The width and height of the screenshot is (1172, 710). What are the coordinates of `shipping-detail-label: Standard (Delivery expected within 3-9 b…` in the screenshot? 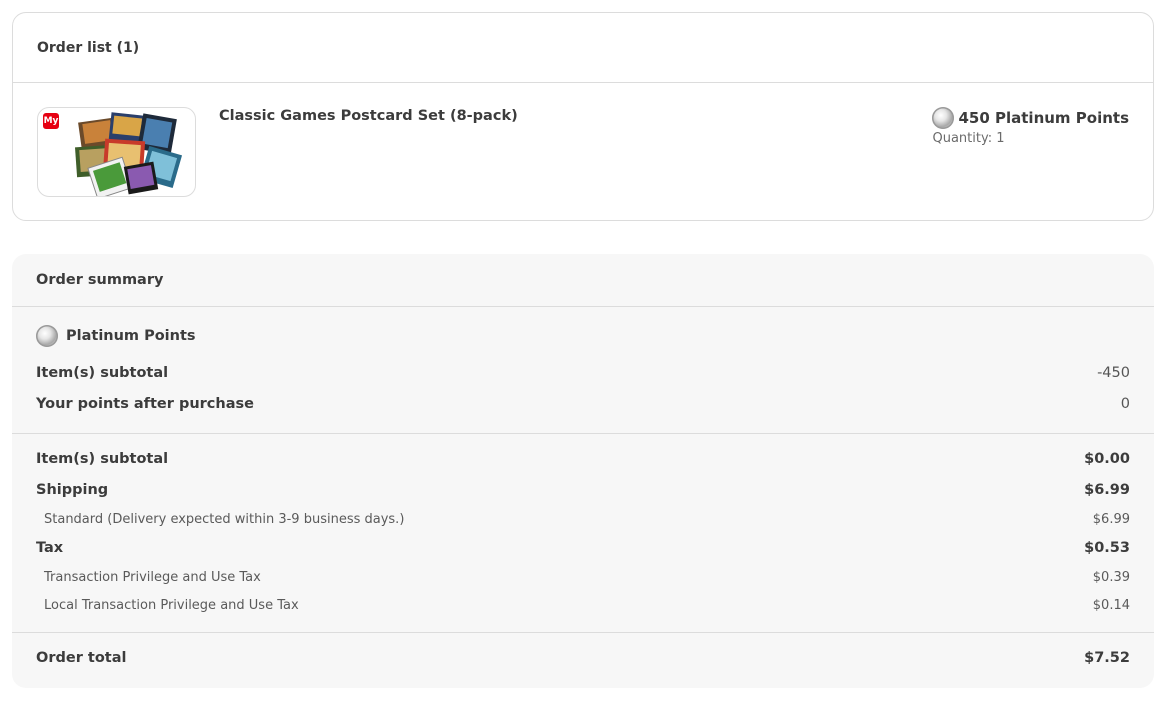 It's located at (224, 519).